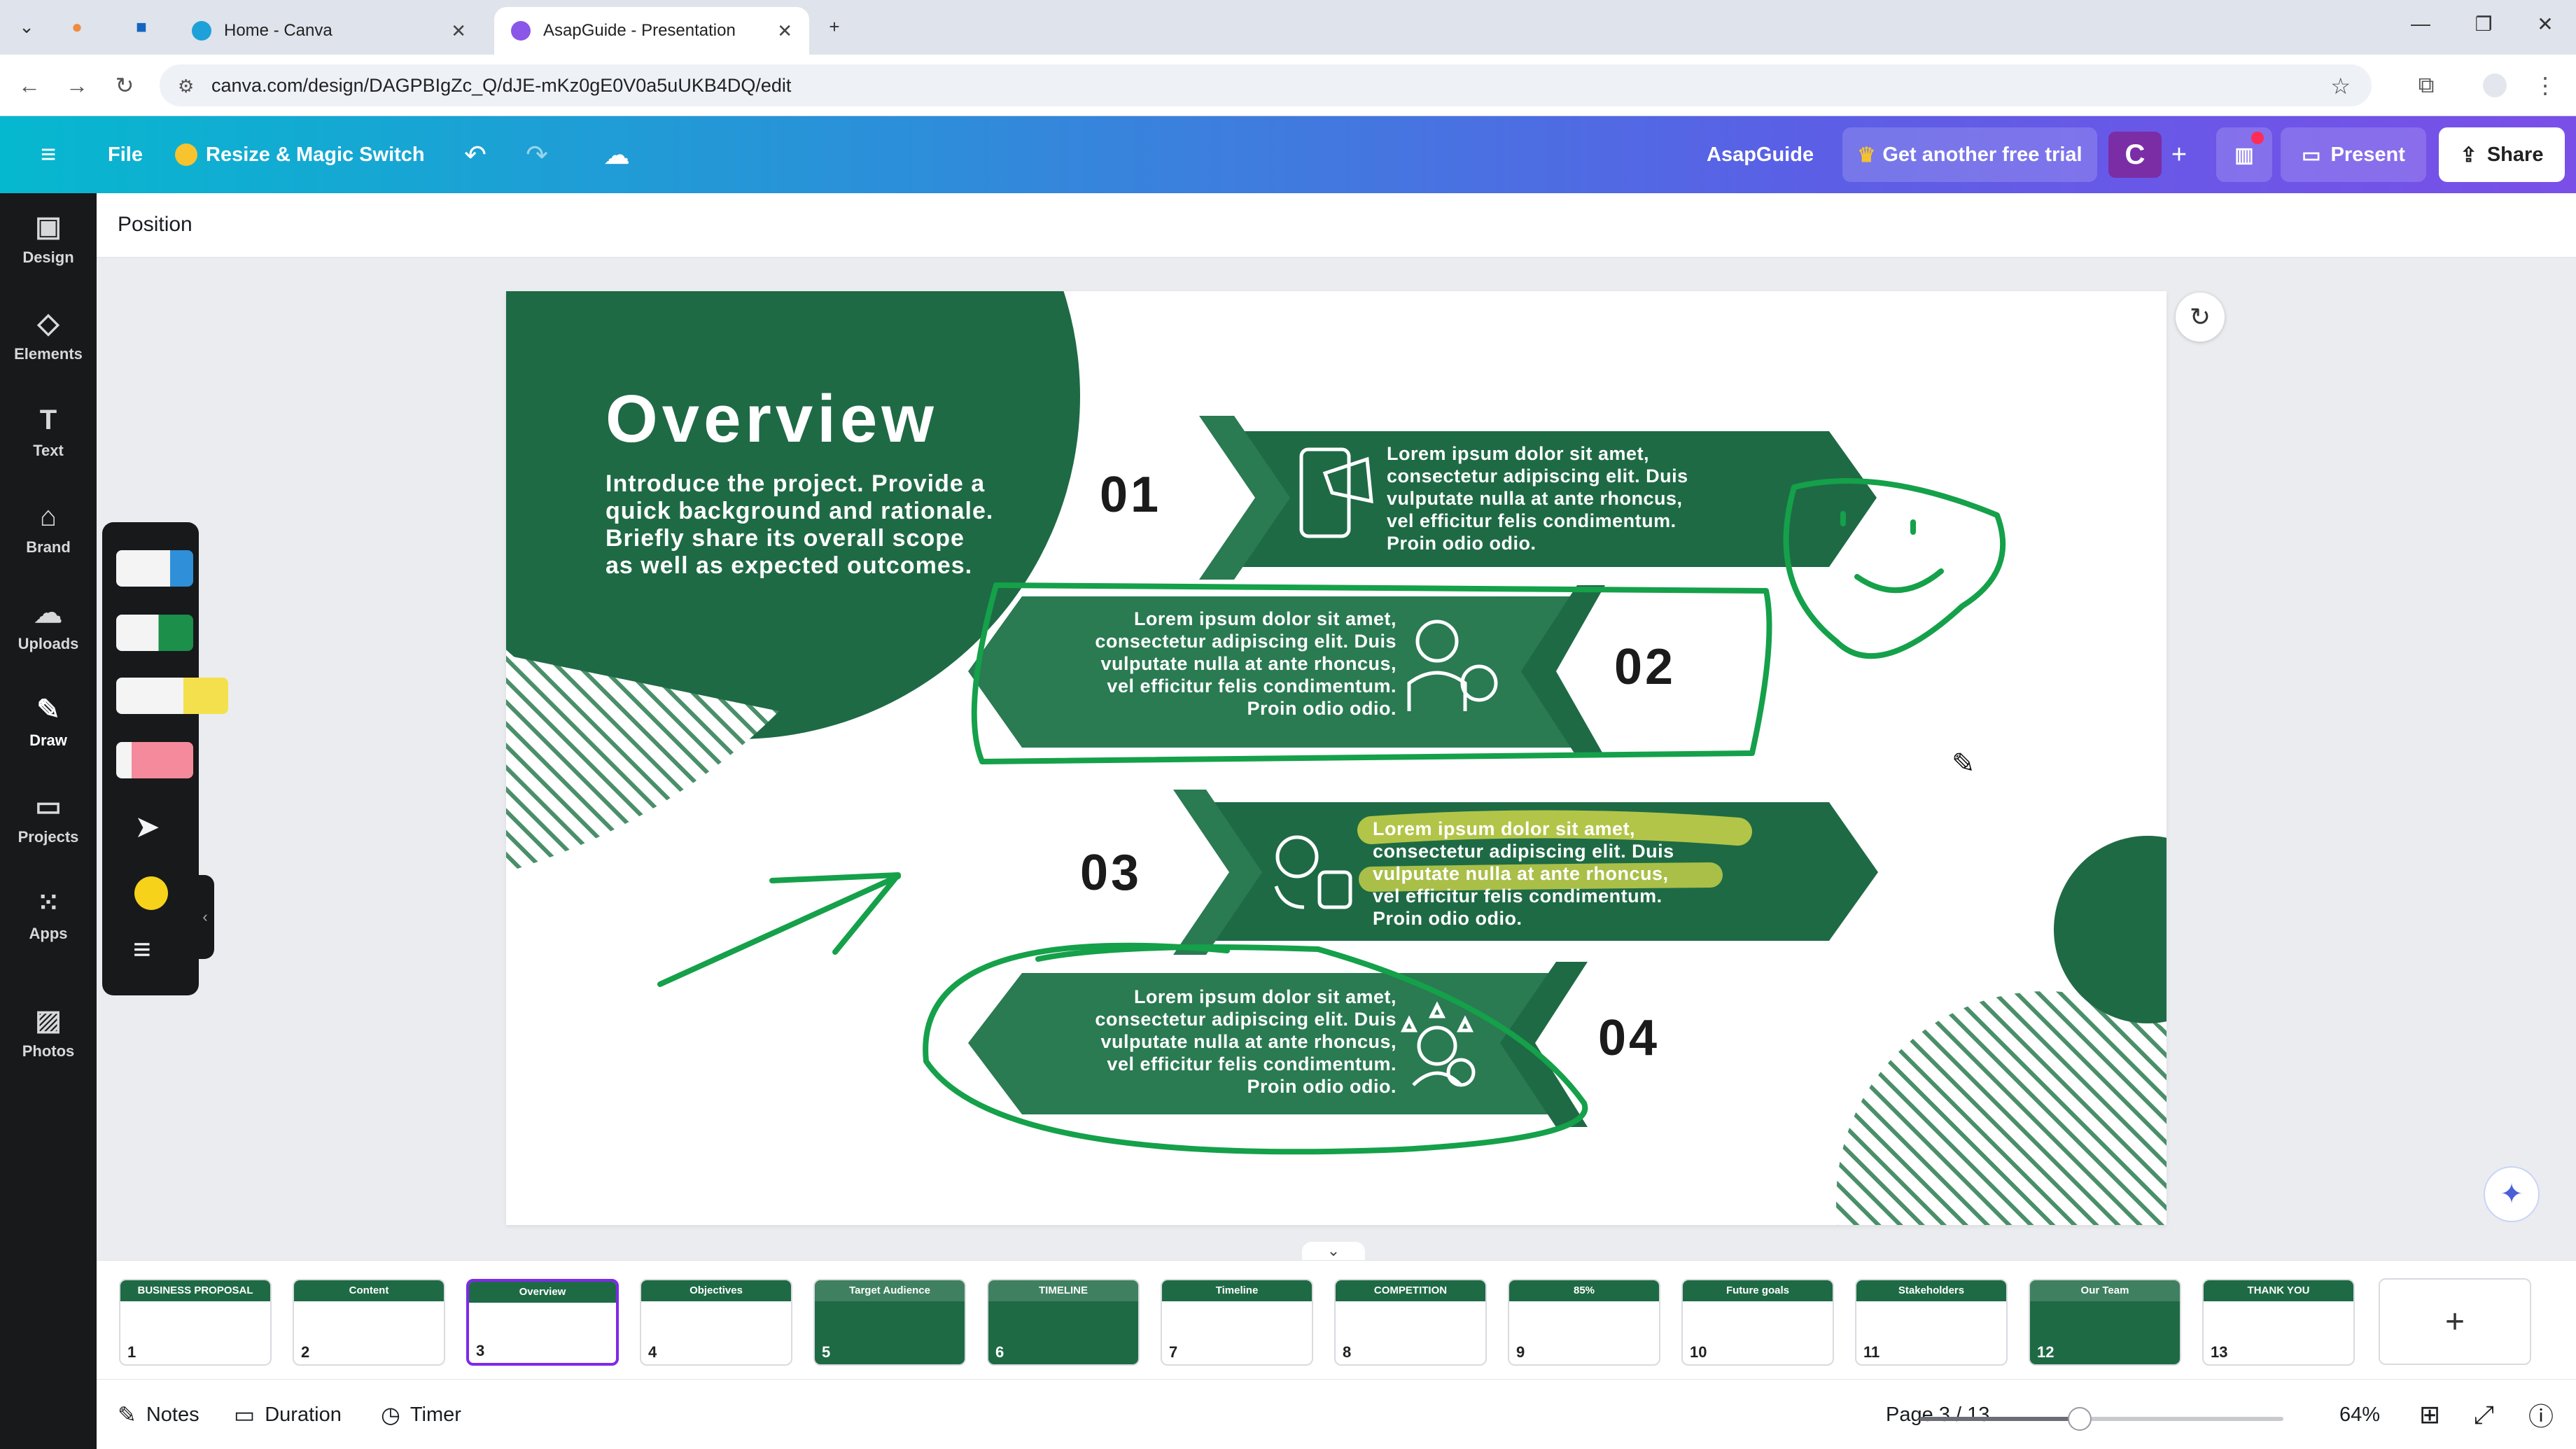  What do you see at coordinates (2244, 154) in the screenshot?
I see `analytics-button: ▥` at bounding box center [2244, 154].